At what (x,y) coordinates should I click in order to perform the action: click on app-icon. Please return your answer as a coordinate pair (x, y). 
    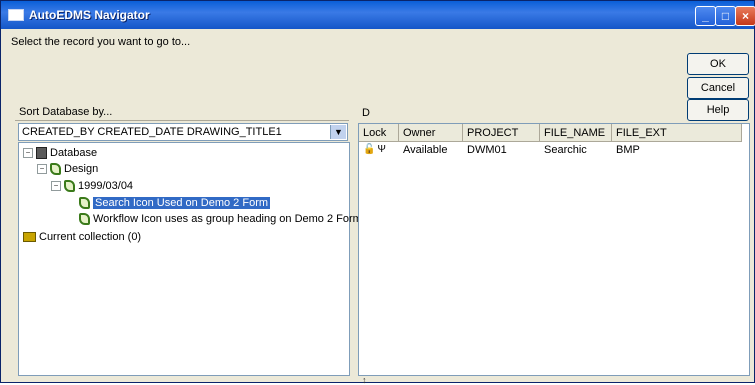
    Looking at the image, I should click on (16, 15).